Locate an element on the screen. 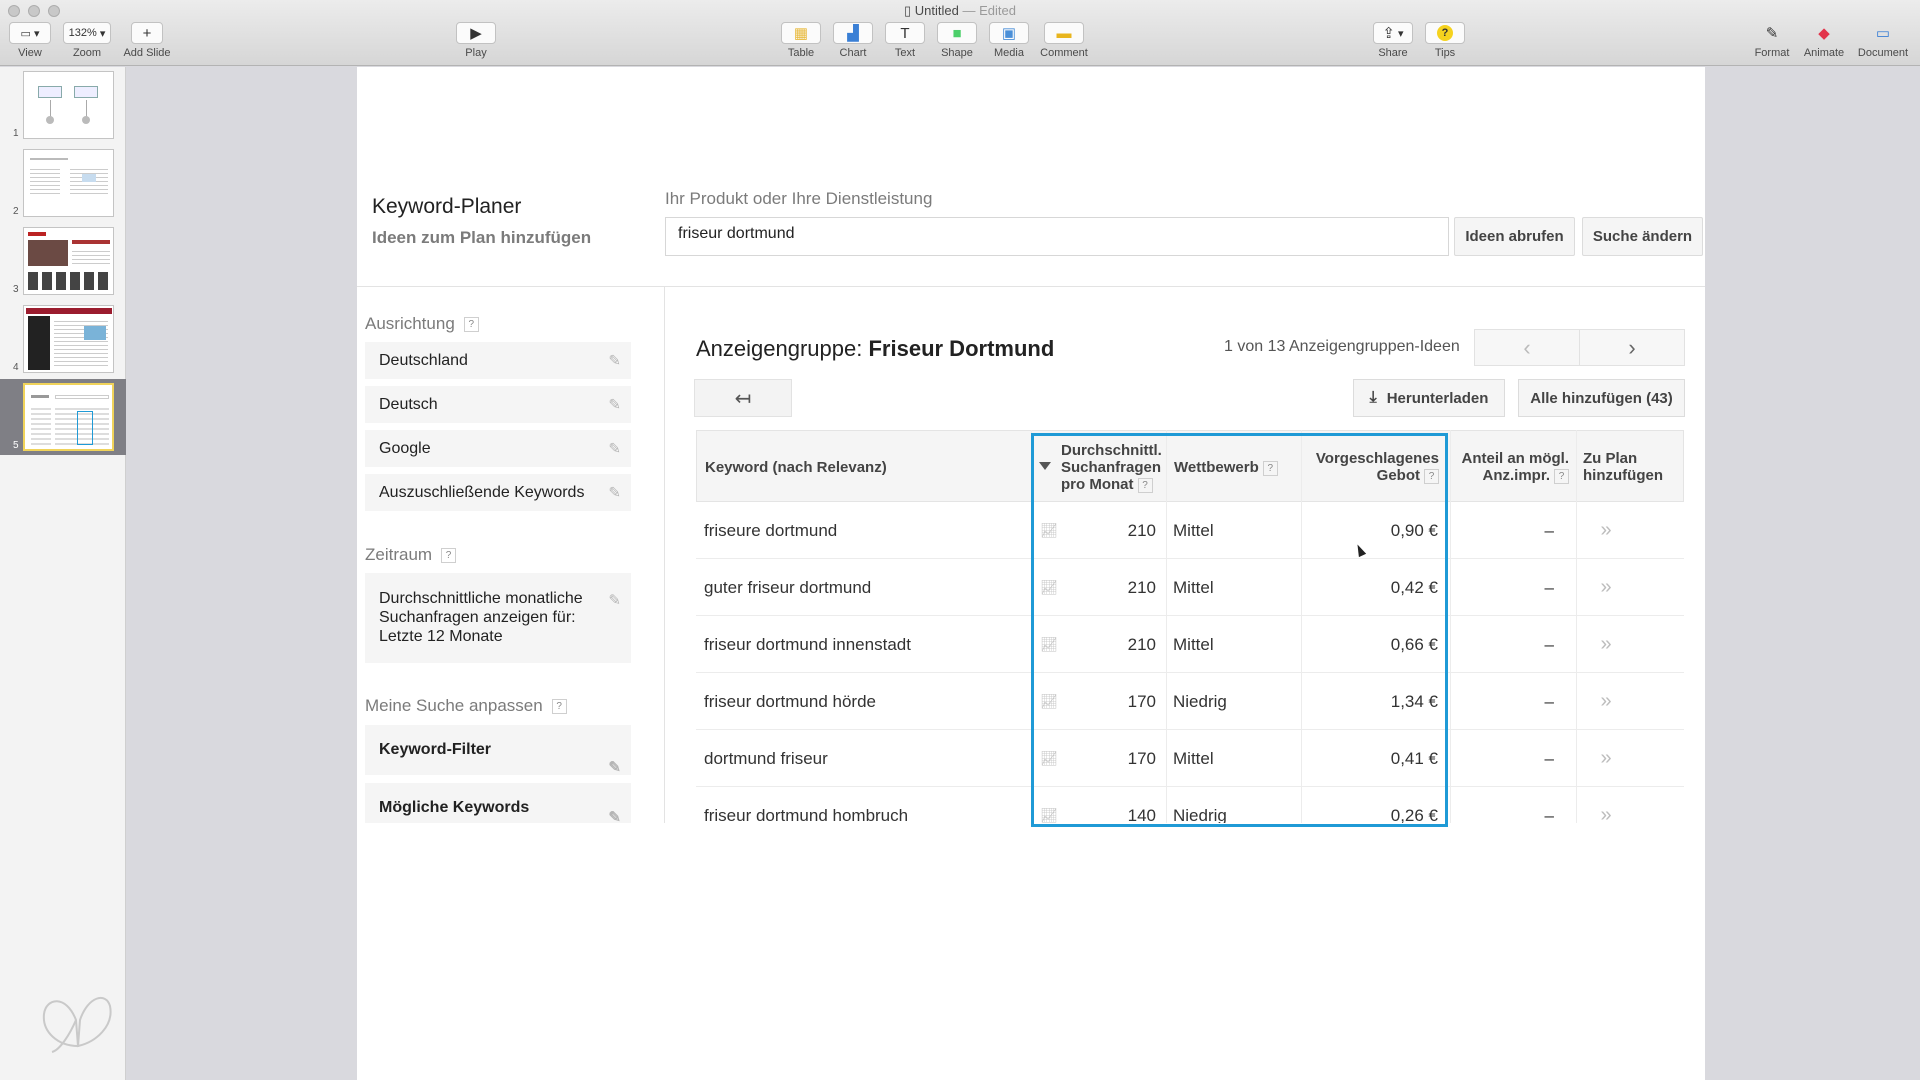 This screenshot has height=1080, width=1920. zoom-menu-button: 132% ▾ Zoom is located at coordinates (87, 40).